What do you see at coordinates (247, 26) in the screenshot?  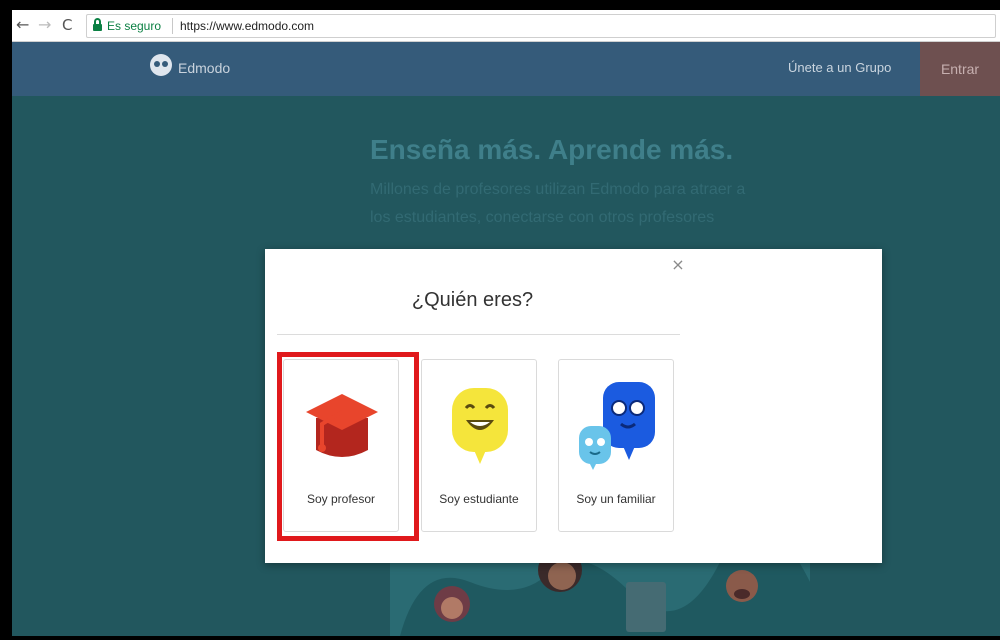 I see `url-text: https://www.edmodo.com` at bounding box center [247, 26].